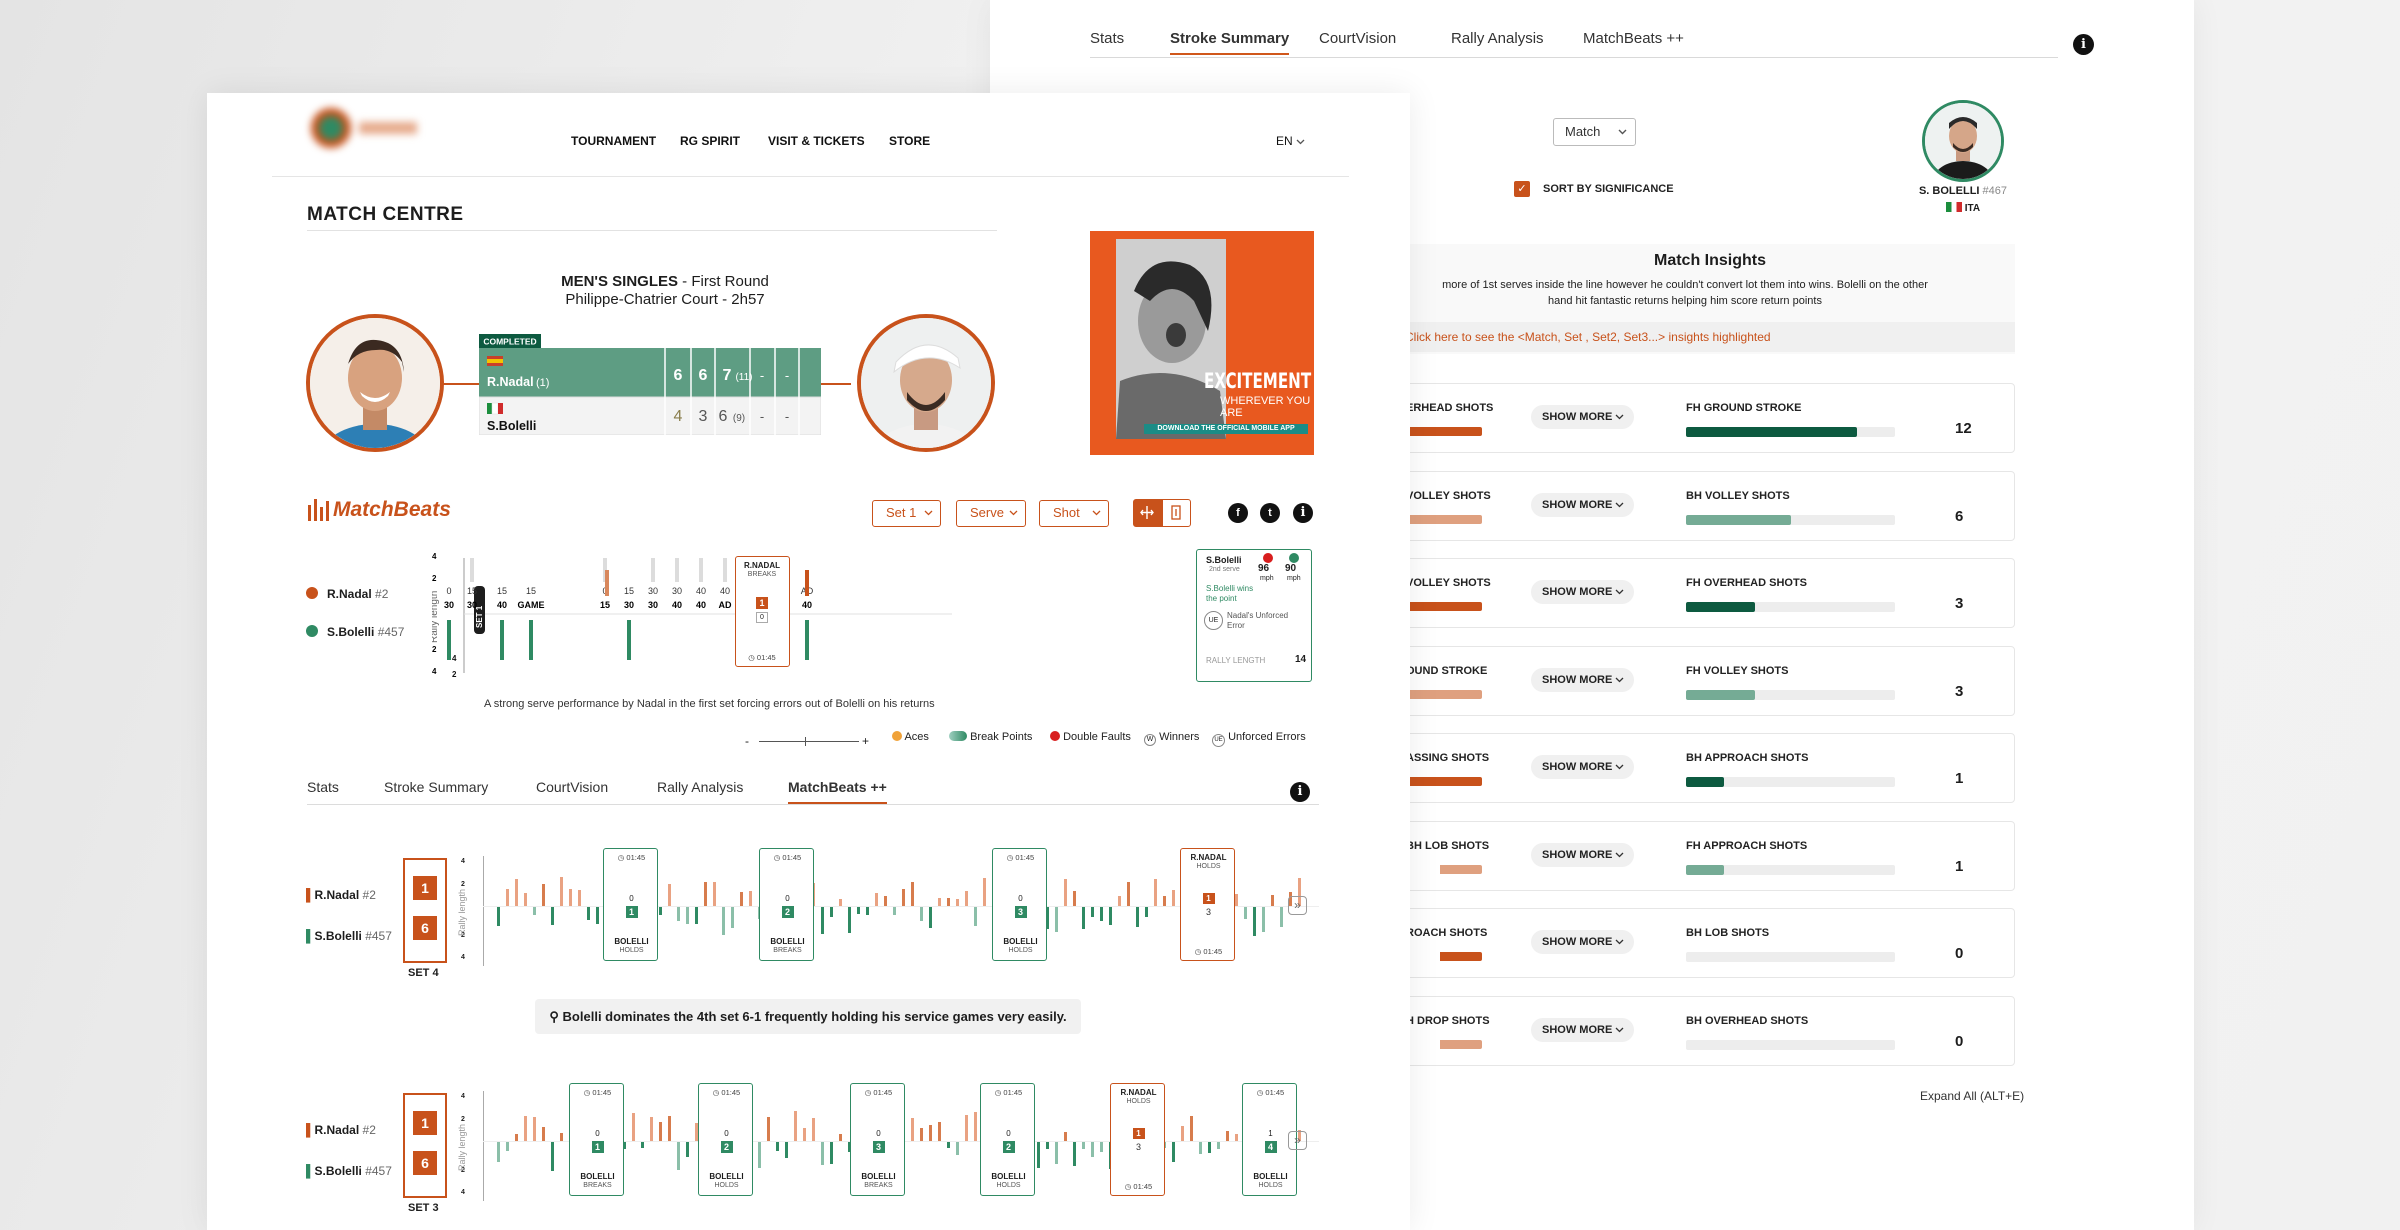 The height and width of the screenshot is (1230, 2400). I want to click on ad-headline: EXCITEMENT, so click(1258, 381).